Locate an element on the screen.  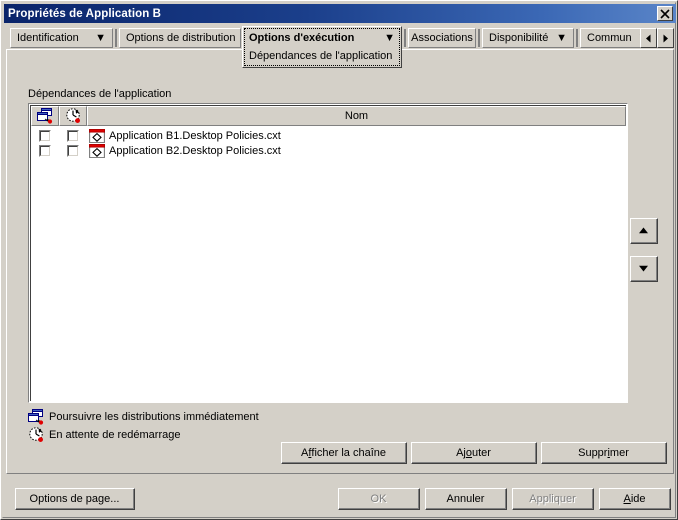
page-options-button-label-pre: Options de pa is located at coordinates (64, 498).